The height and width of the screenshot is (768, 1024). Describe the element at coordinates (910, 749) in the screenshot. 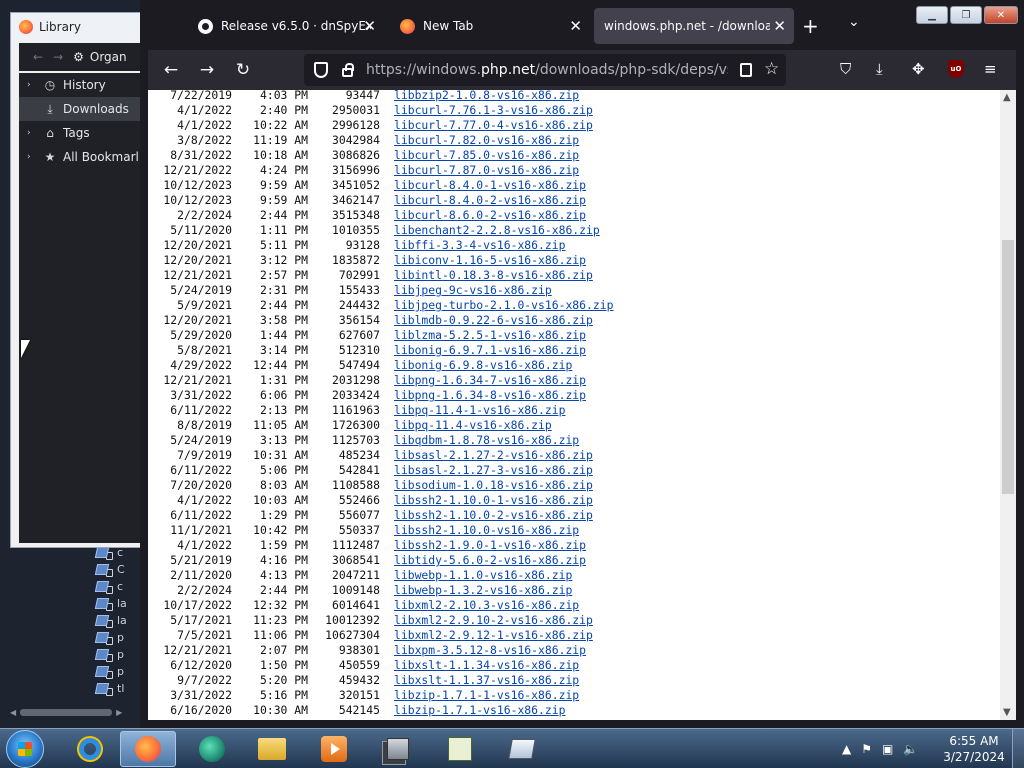

I see `volume-muted-icon: 🔈` at that location.